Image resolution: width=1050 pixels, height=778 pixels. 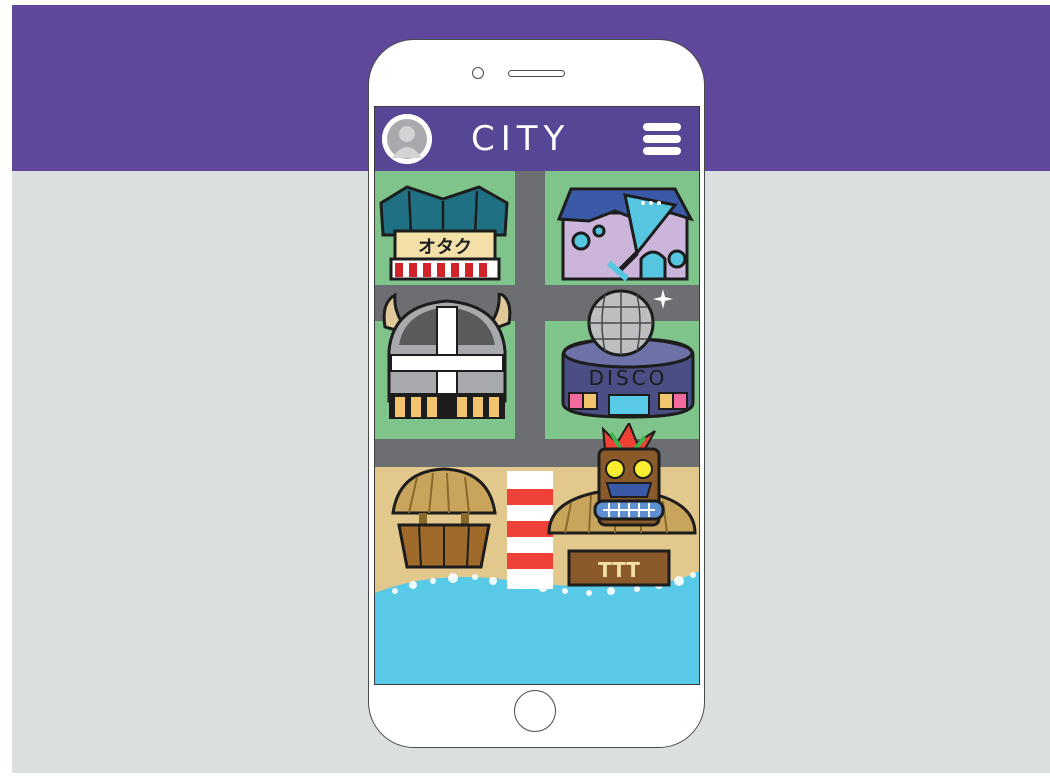 I want to click on disco-sign: DISCO, so click(x=628, y=378).